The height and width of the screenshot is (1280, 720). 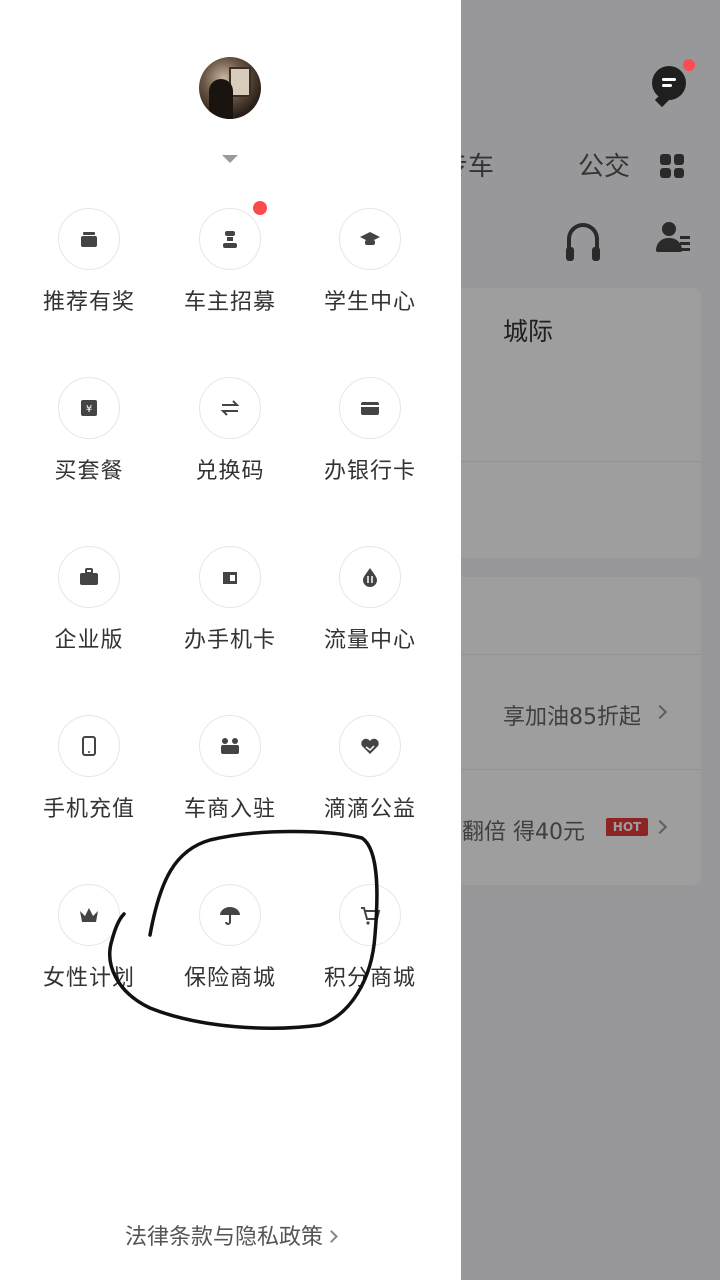 I want to click on menu-item-label: 女性计划, so click(x=88, y=978).